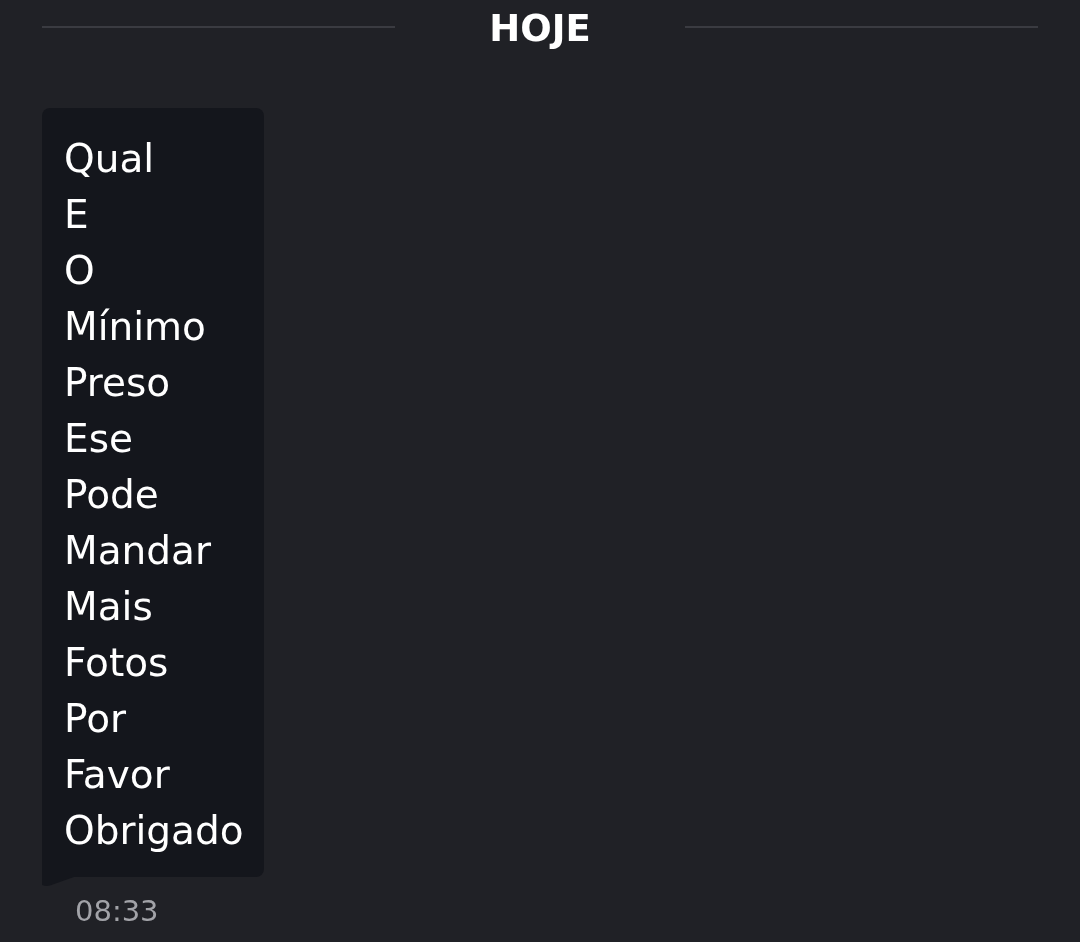 The height and width of the screenshot is (942, 1080). I want to click on date-divider-label: HOJE, so click(540, 29).